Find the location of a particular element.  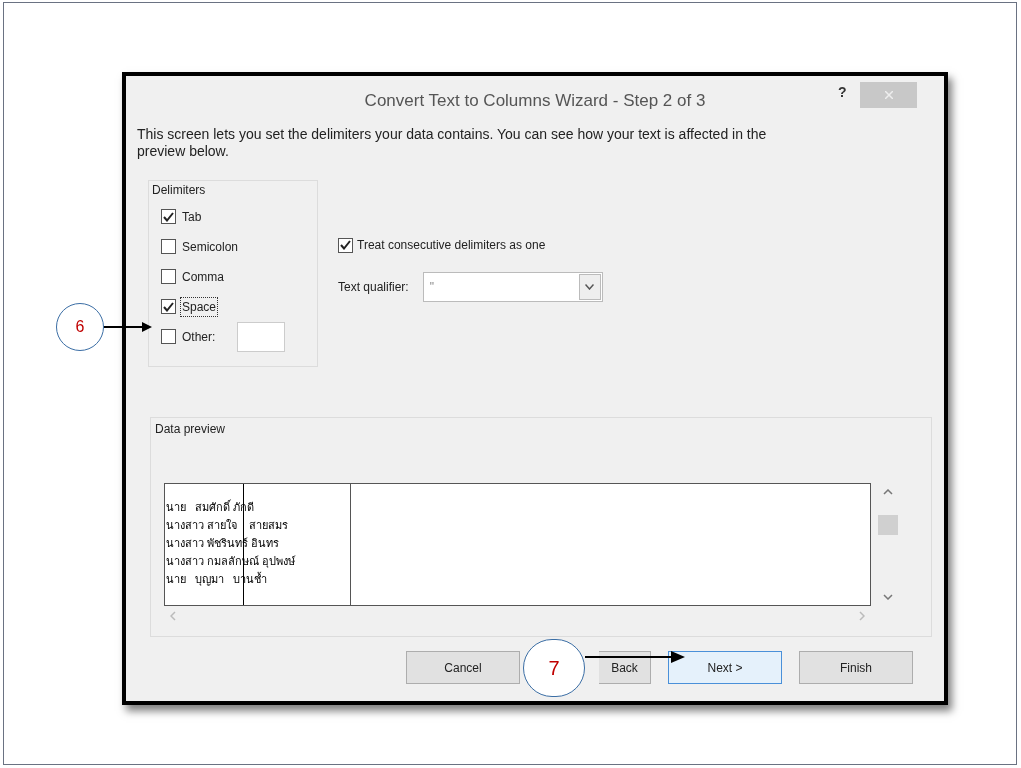

help-button: ? is located at coordinates (842, 92).